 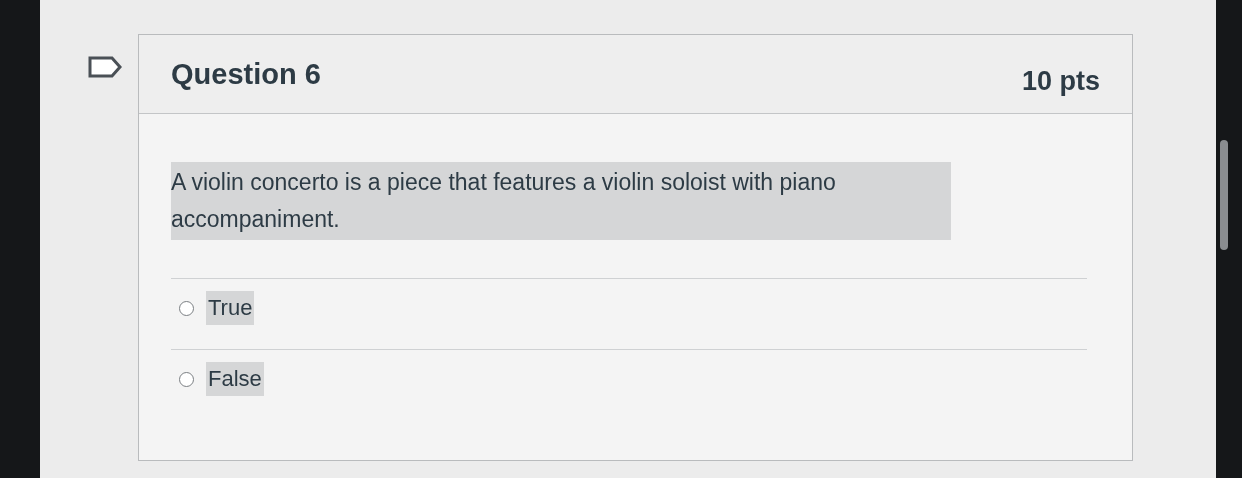 I want to click on question-text: A violin concerto is a piece that features a violin soloist with piano accompaniment., so click(x=561, y=201).